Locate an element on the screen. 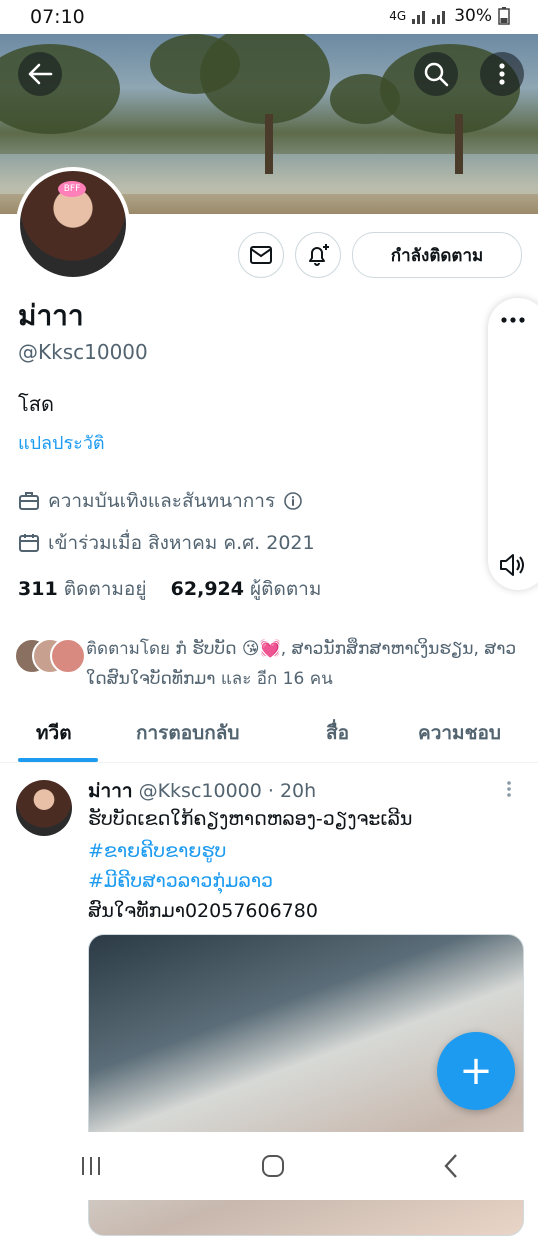  followers-label: ผู้ติดตาม is located at coordinates (286, 589).